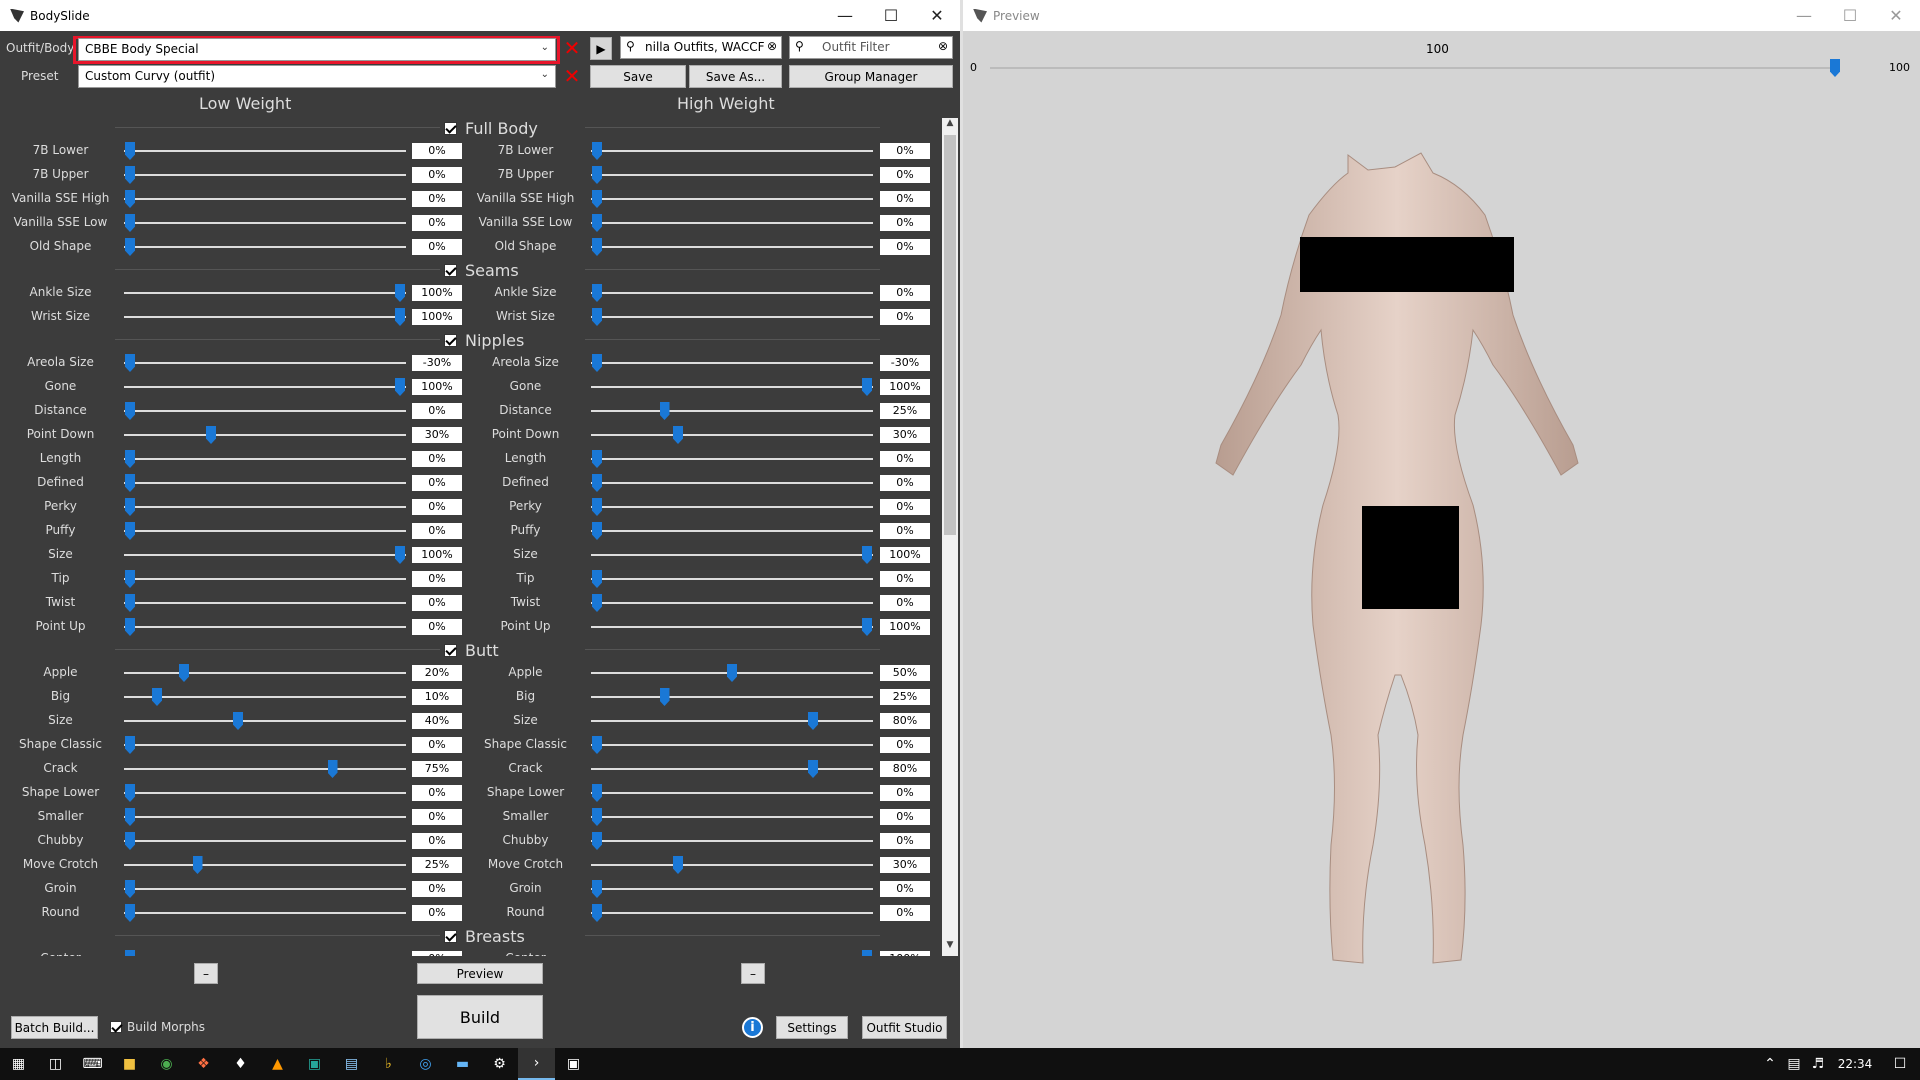  What do you see at coordinates (480, 973) in the screenshot?
I see `preview-button: Preview` at bounding box center [480, 973].